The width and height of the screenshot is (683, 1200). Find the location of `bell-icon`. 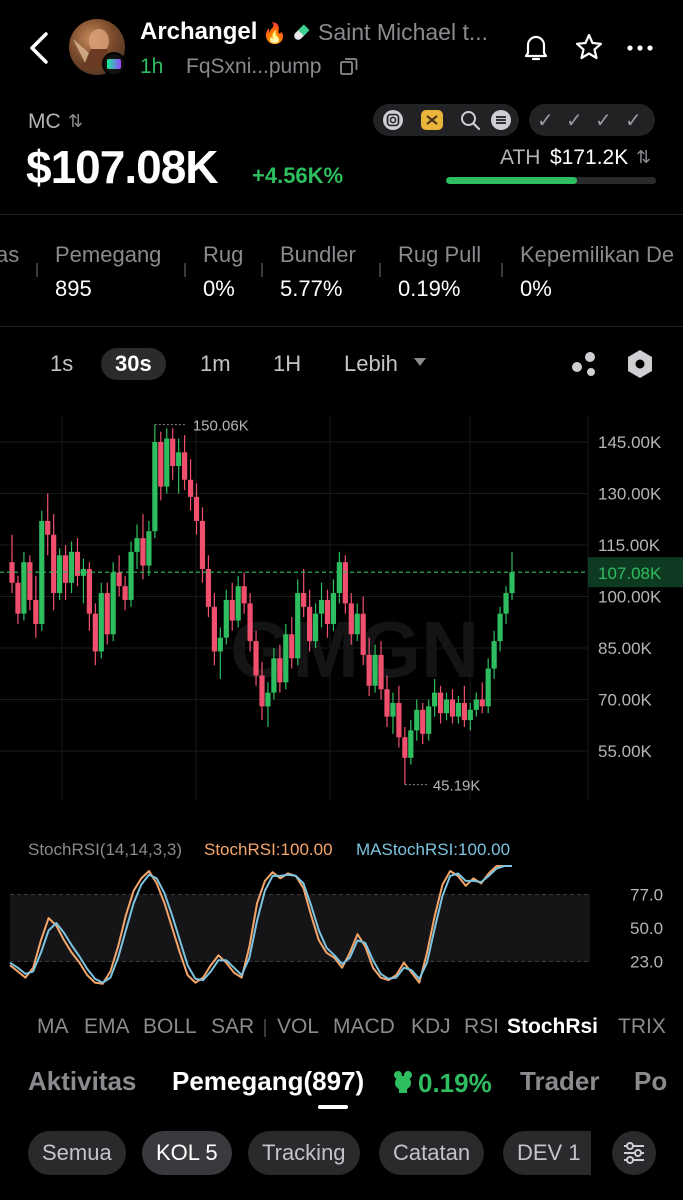

bell-icon is located at coordinates (536, 47).